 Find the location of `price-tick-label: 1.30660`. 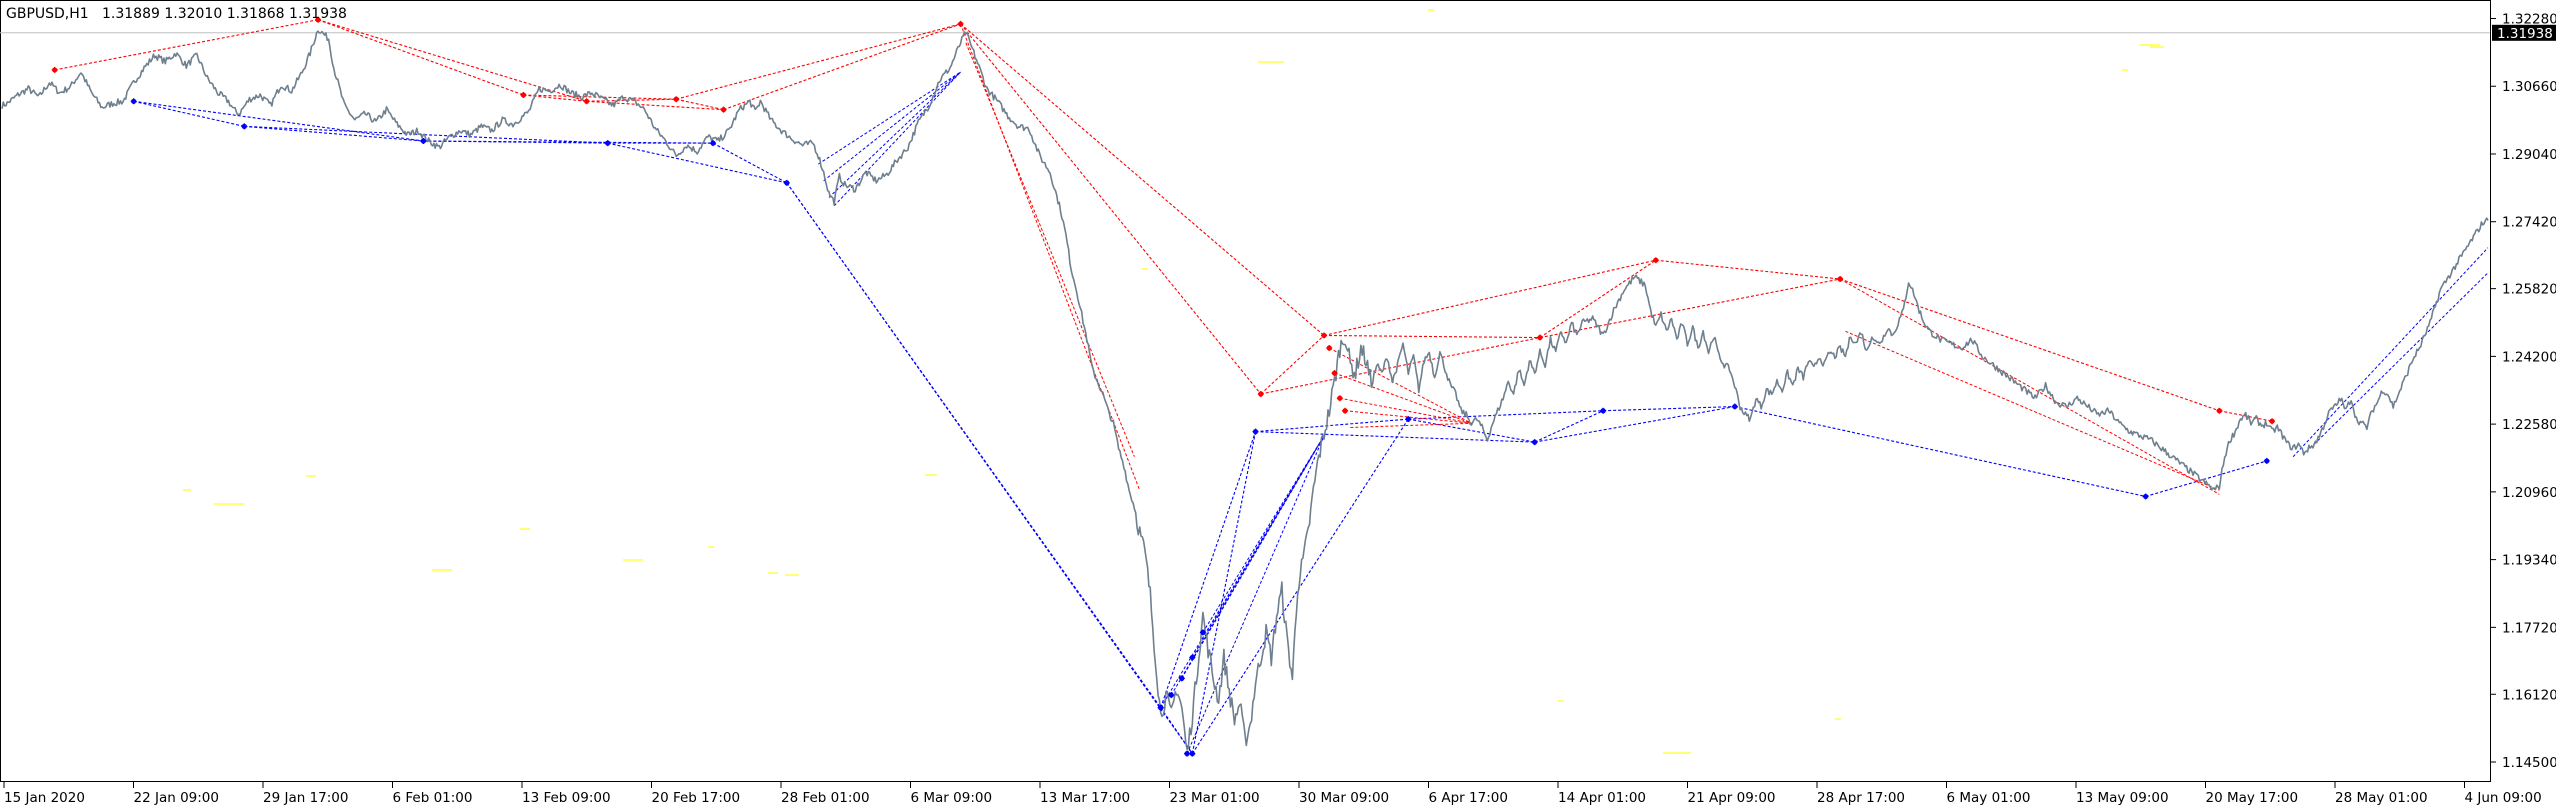

price-tick-label: 1.30660 is located at coordinates (2529, 87).